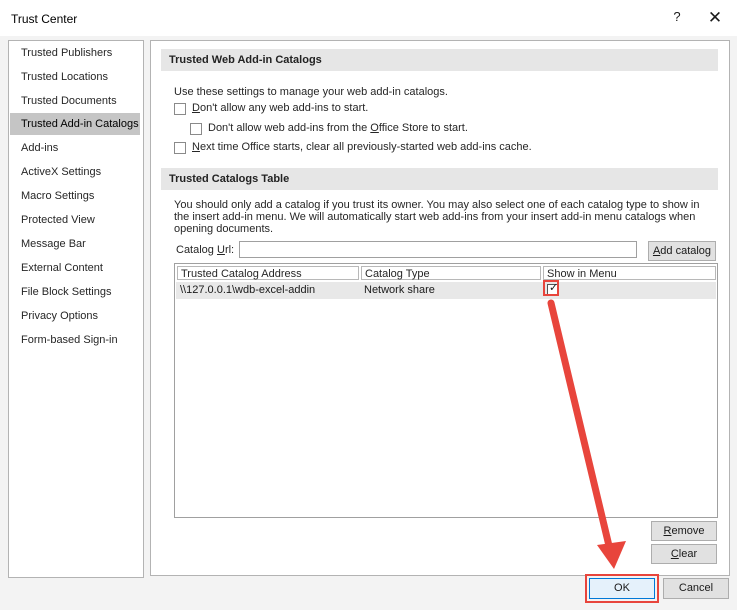 Image resolution: width=737 pixels, height=610 pixels. I want to click on ok-button: OK, so click(622, 588).